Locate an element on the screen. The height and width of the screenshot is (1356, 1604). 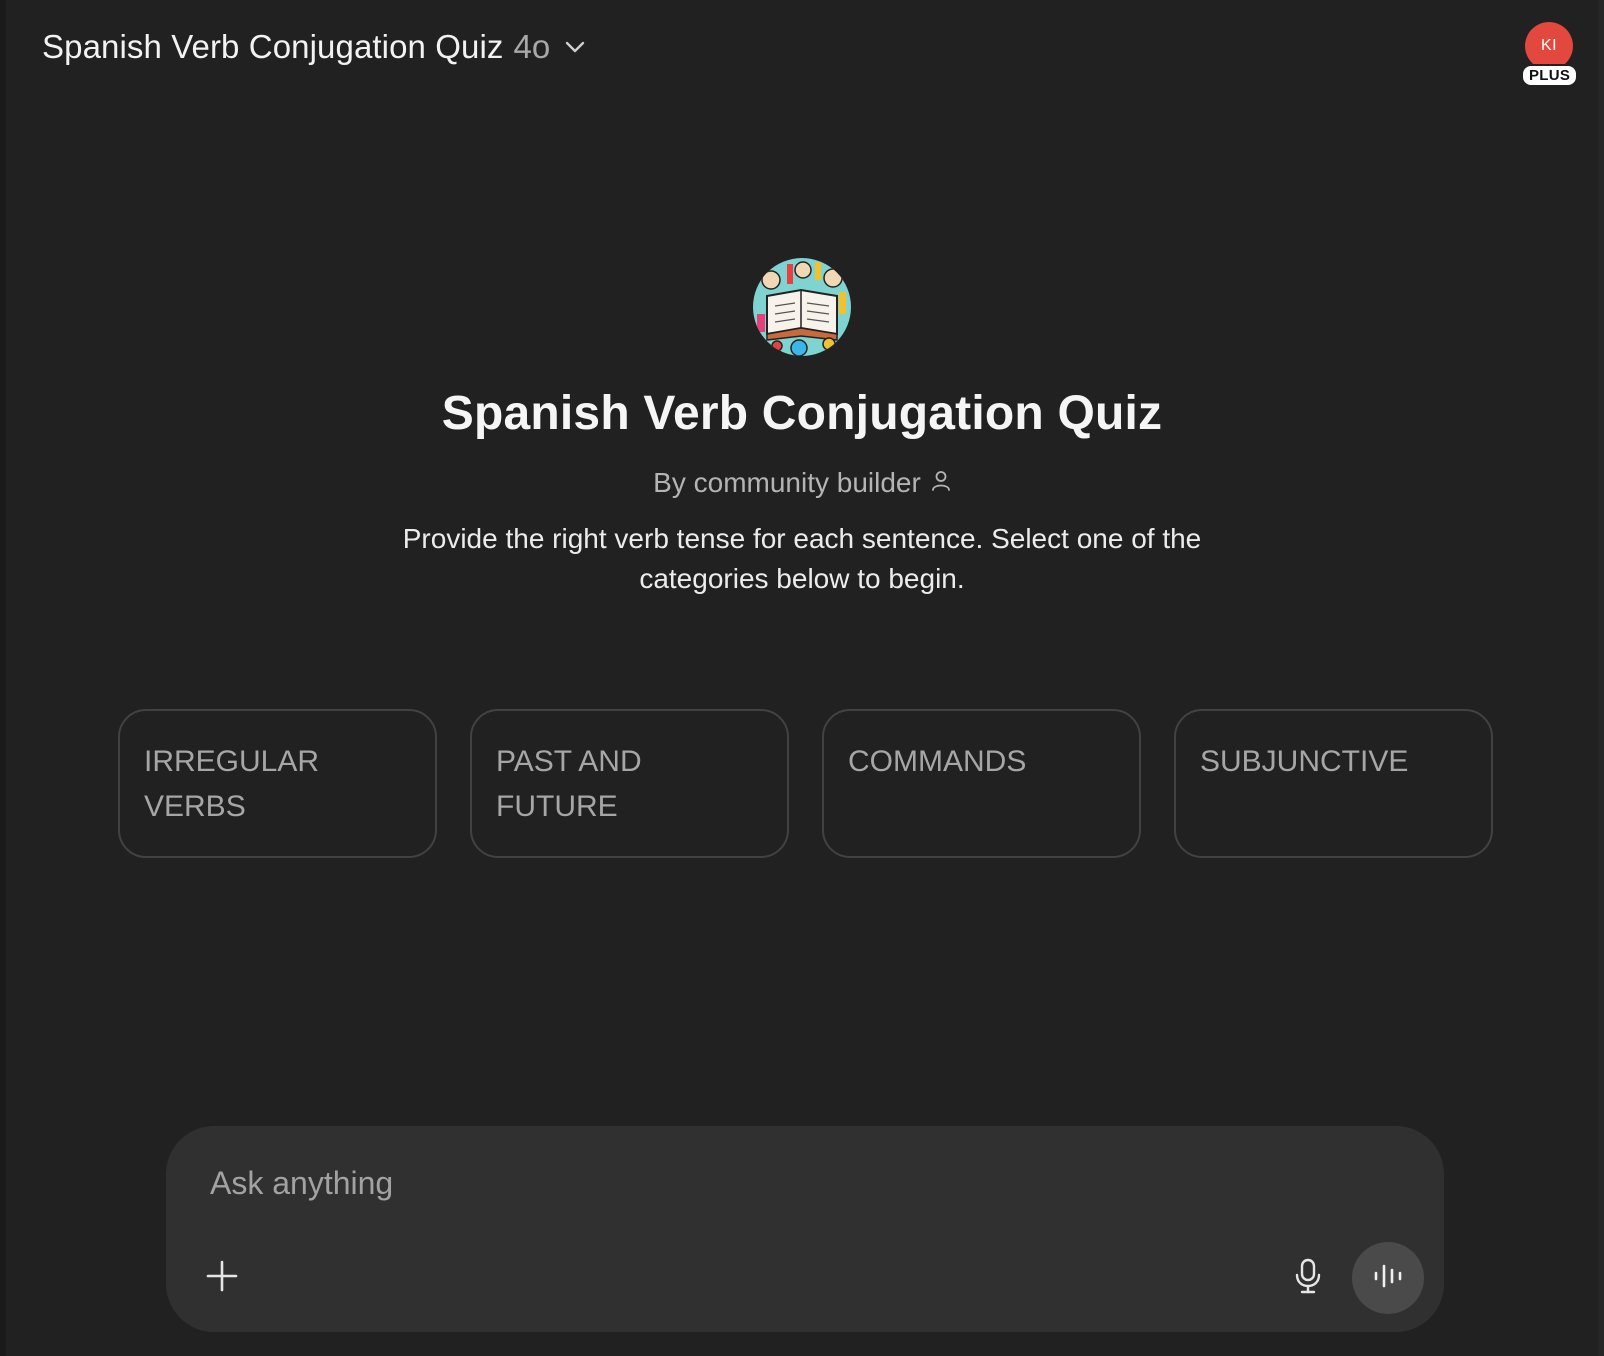
sidebar-edge is located at coordinates (3, 678).